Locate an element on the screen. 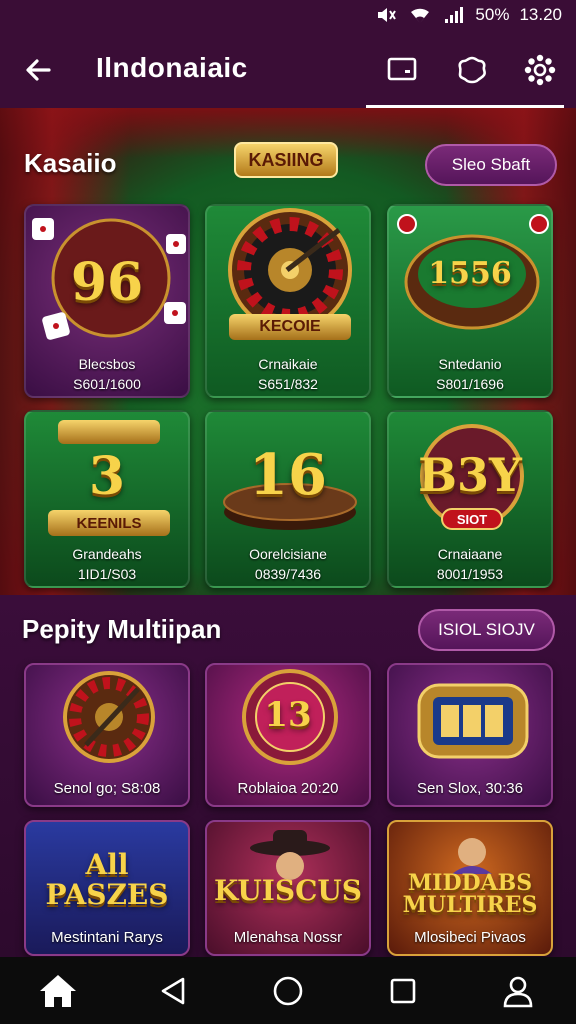 This screenshot has width=576, height=1024. casino-section-title: Kasaiio is located at coordinates (70, 163).